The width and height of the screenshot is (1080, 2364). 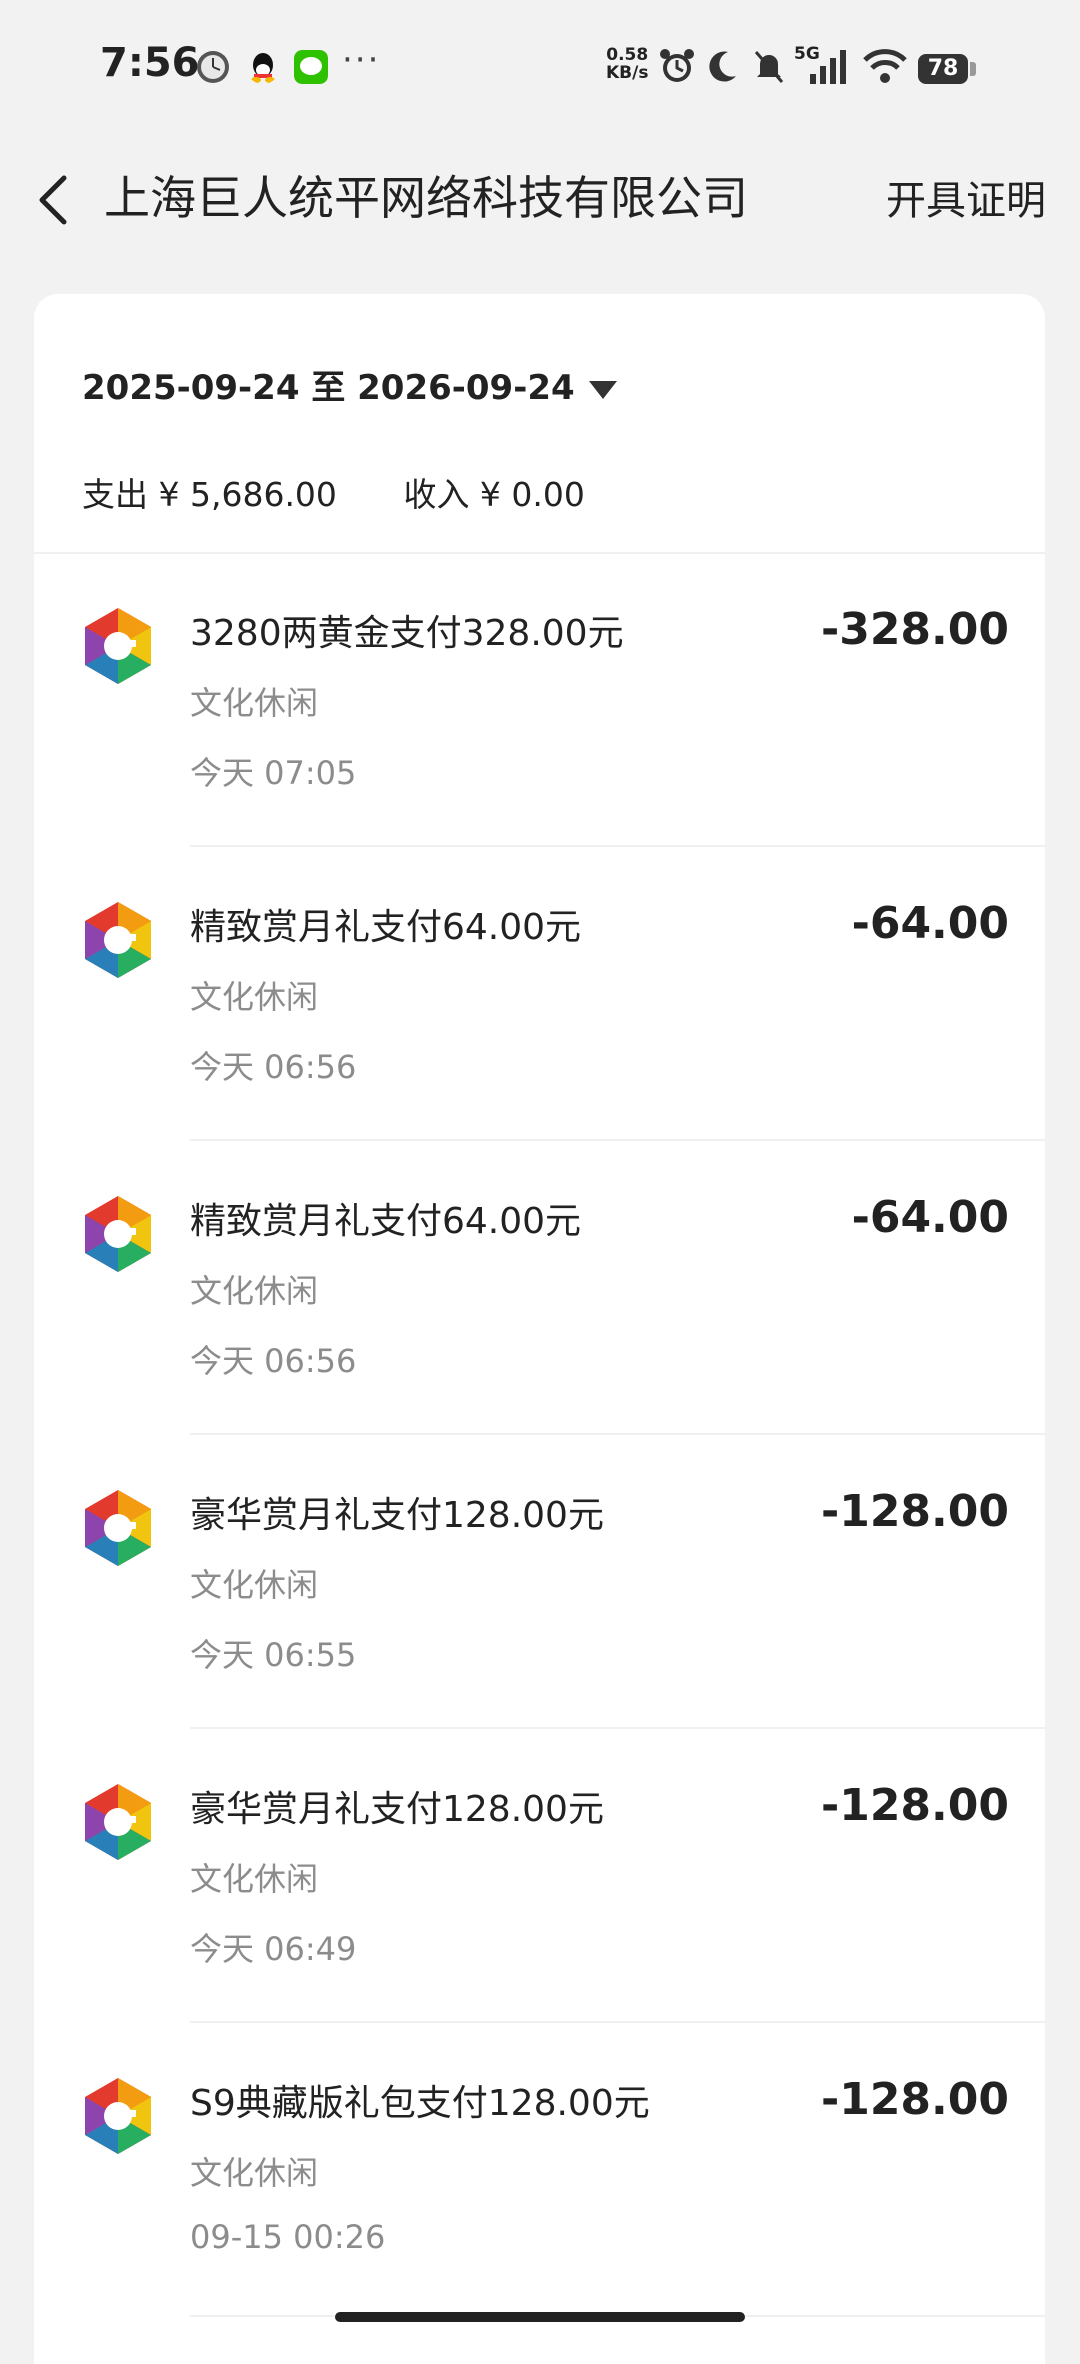 I want to click on transaction-title: S9典藏版礼包支付128.00元, so click(x=420, y=2103).